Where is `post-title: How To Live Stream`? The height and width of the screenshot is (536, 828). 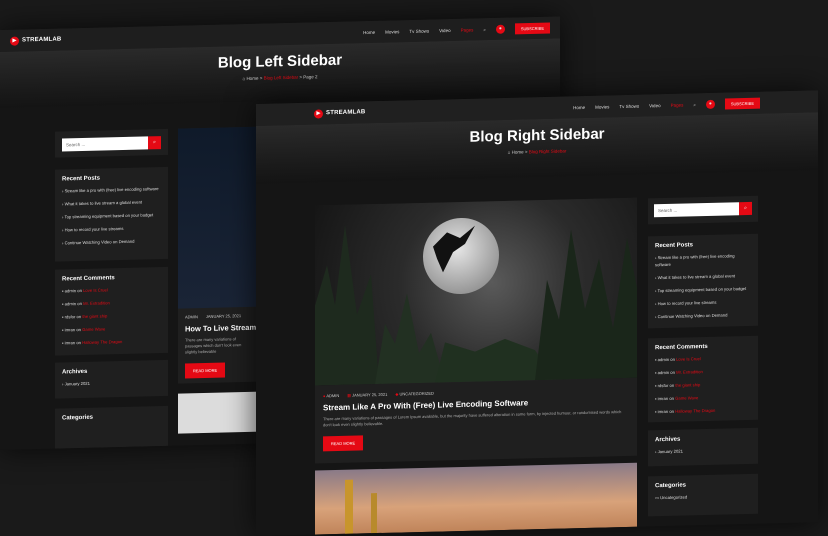
post-title: How To Live Stream is located at coordinates (220, 328).